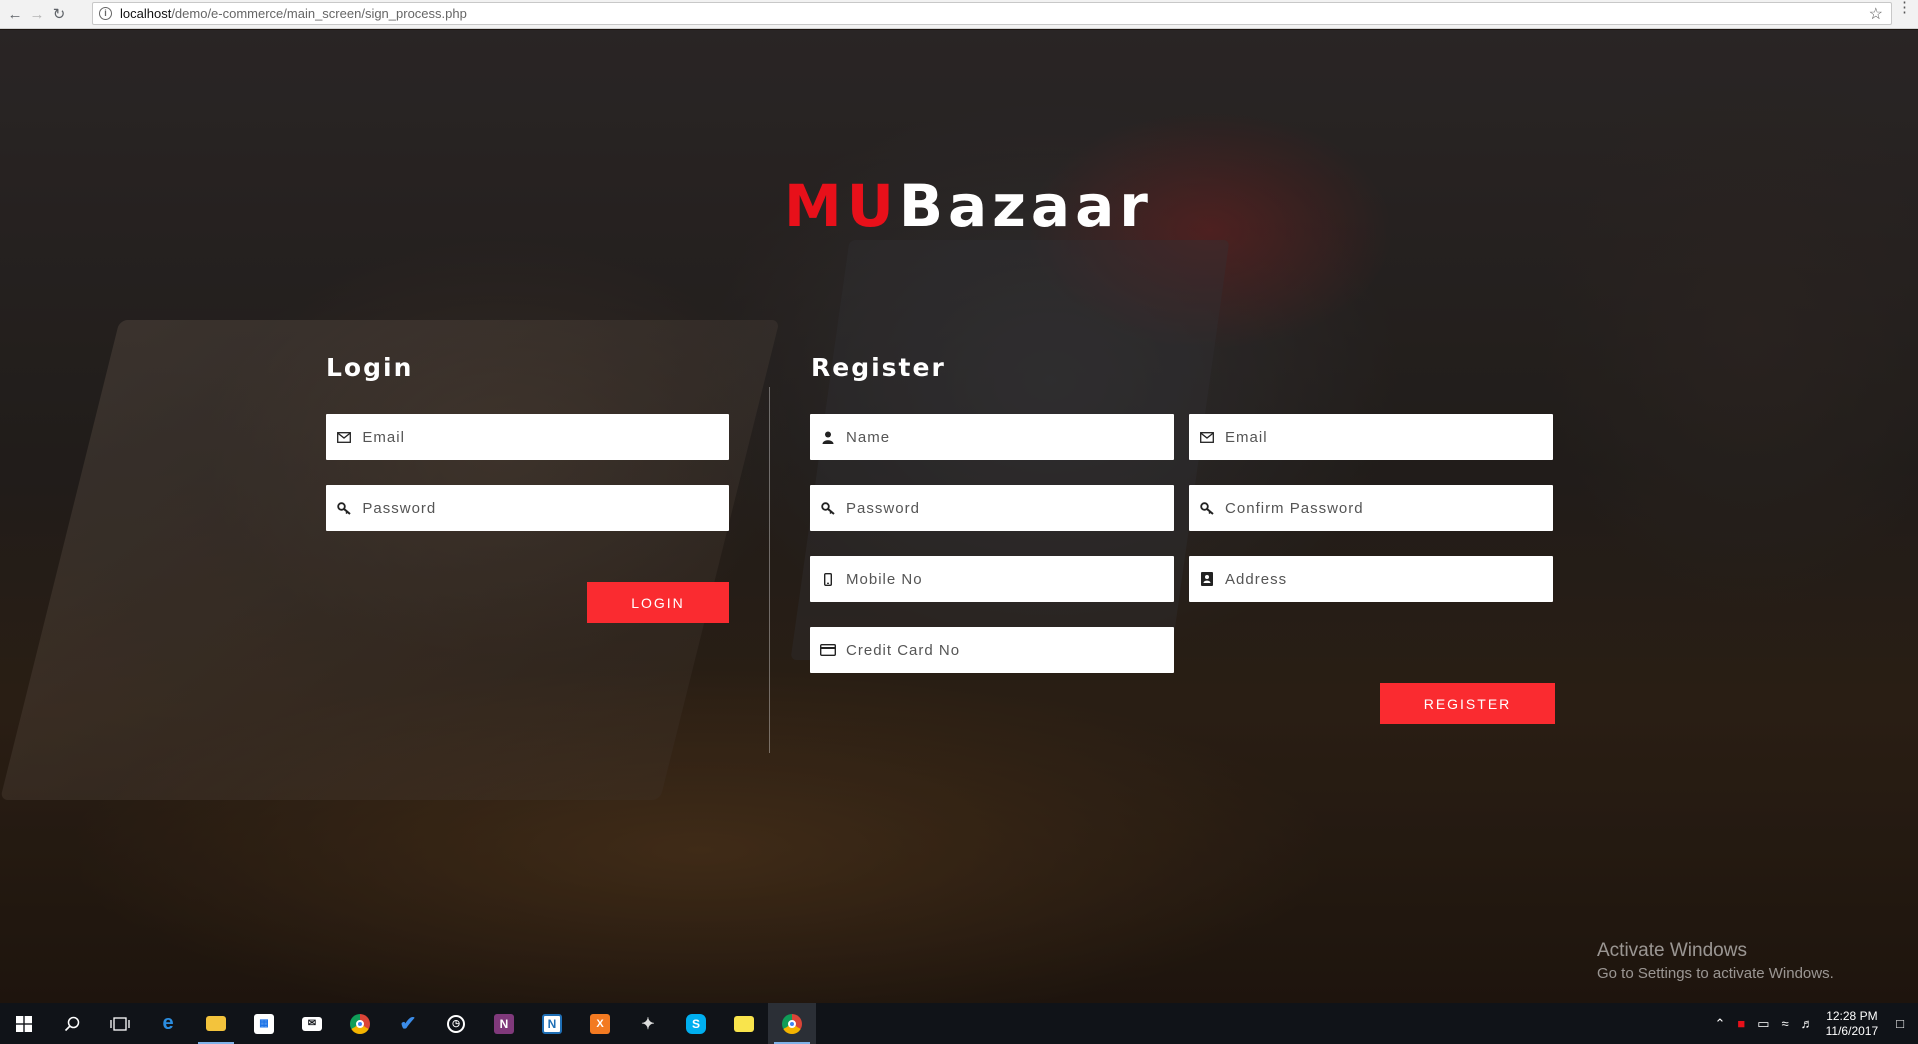 This screenshot has width=1918, height=1044. Describe the element at coordinates (1010, 437) in the screenshot. I see `register-name-input` at that location.